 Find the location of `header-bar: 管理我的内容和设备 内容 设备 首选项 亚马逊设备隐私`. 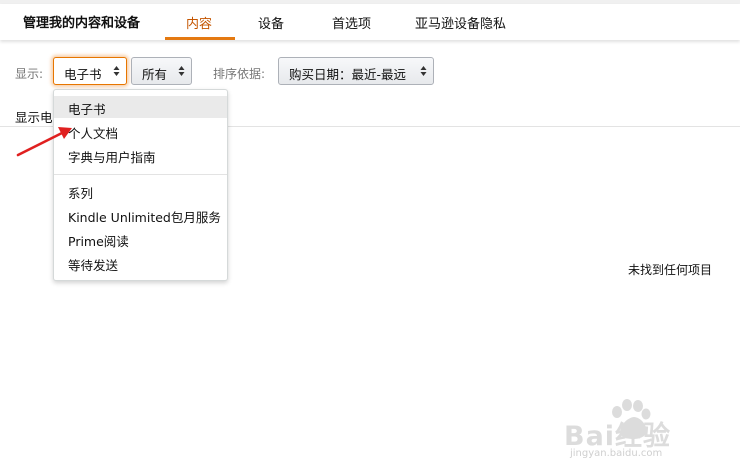

header-bar: 管理我的内容和设备 内容 设备 首选项 亚马逊设备隐私 is located at coordinates (370, 22).